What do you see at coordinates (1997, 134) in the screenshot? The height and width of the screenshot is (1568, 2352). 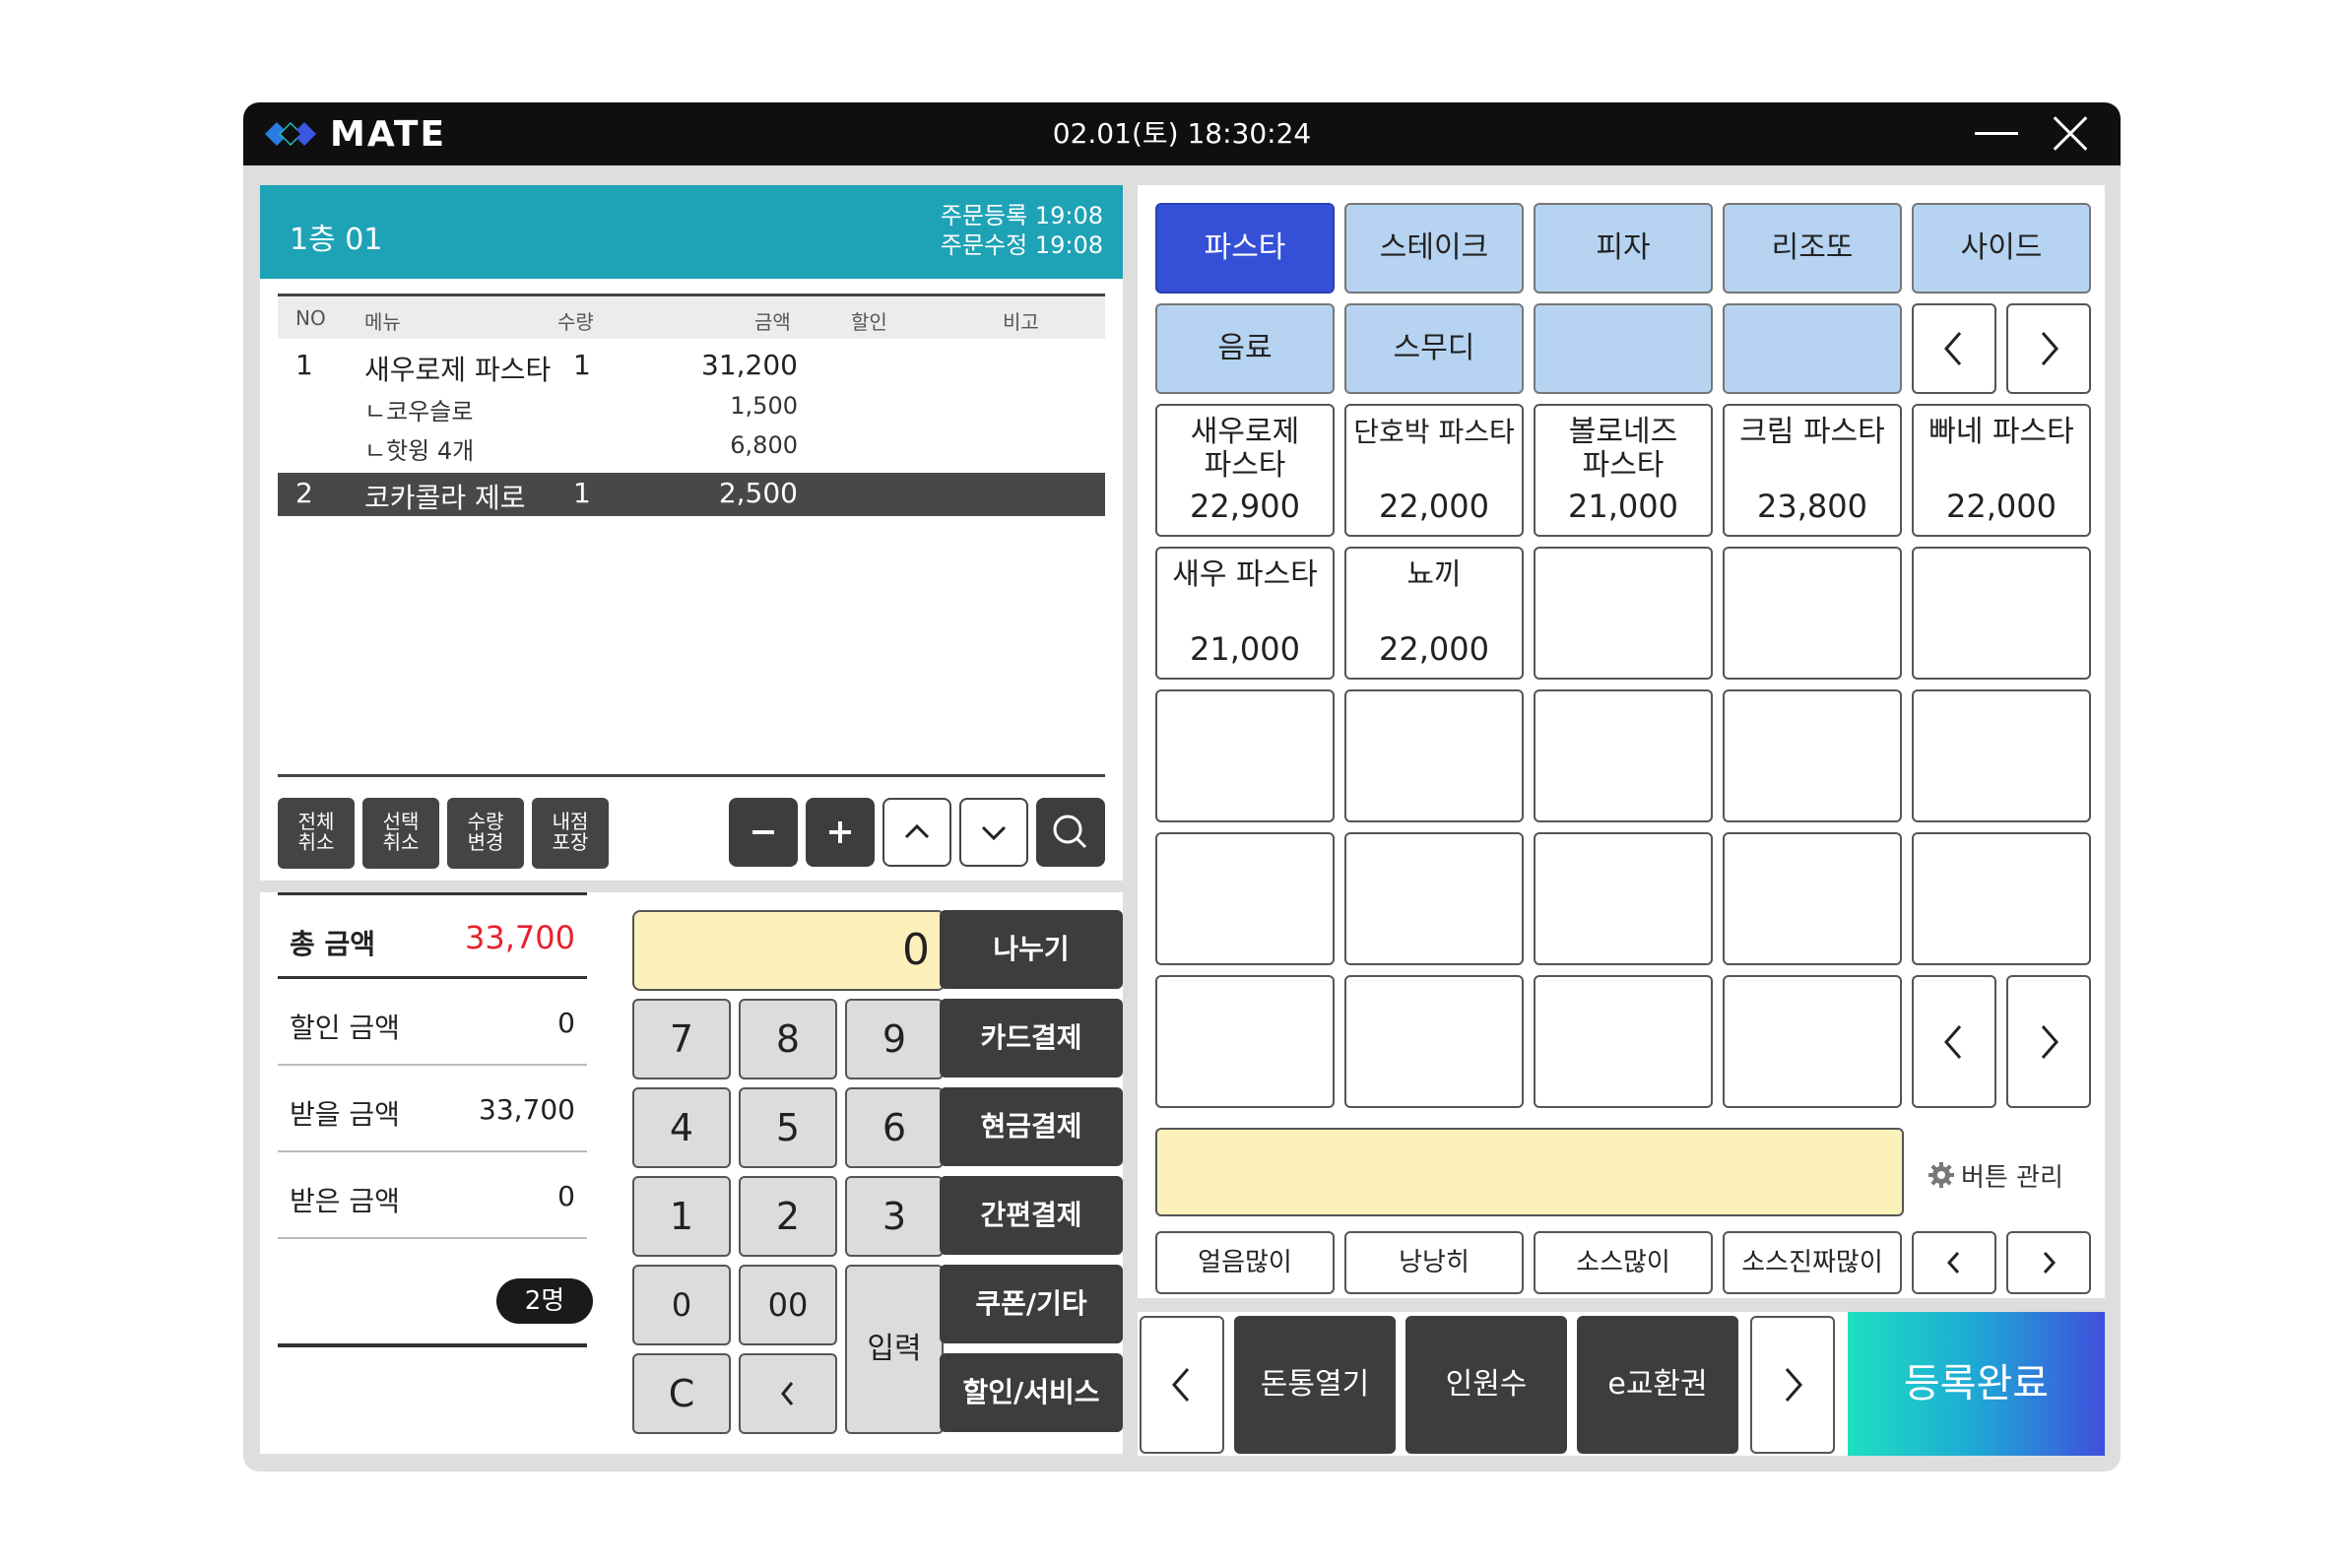 I see `minimize-button` at bounding box center [1997, 134].